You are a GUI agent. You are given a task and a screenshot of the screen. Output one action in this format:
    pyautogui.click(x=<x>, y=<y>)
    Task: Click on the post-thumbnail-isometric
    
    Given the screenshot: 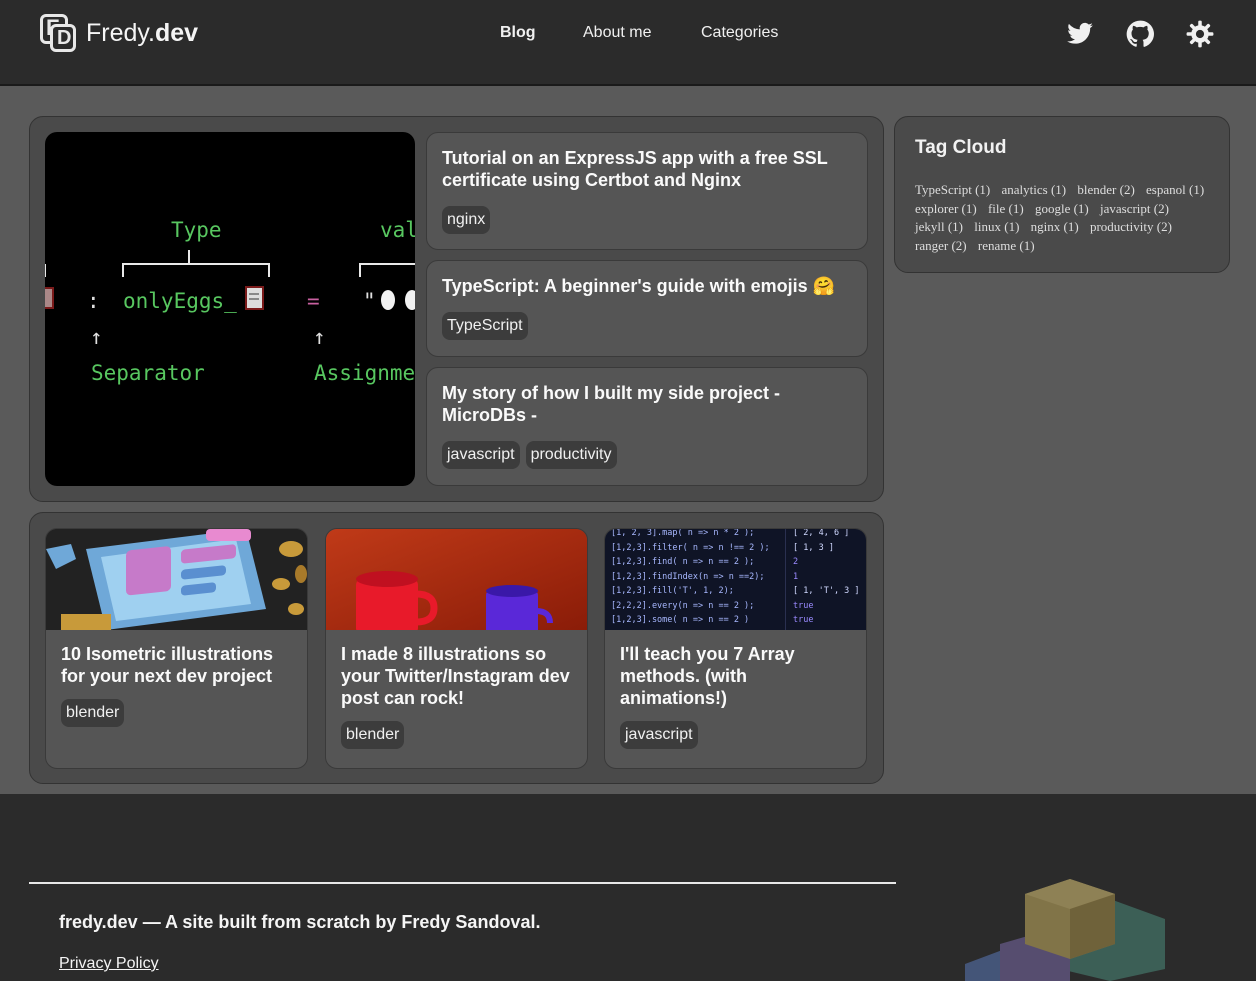 What is the action you would take?
    pyautogui.click(x=176, y=579)
    